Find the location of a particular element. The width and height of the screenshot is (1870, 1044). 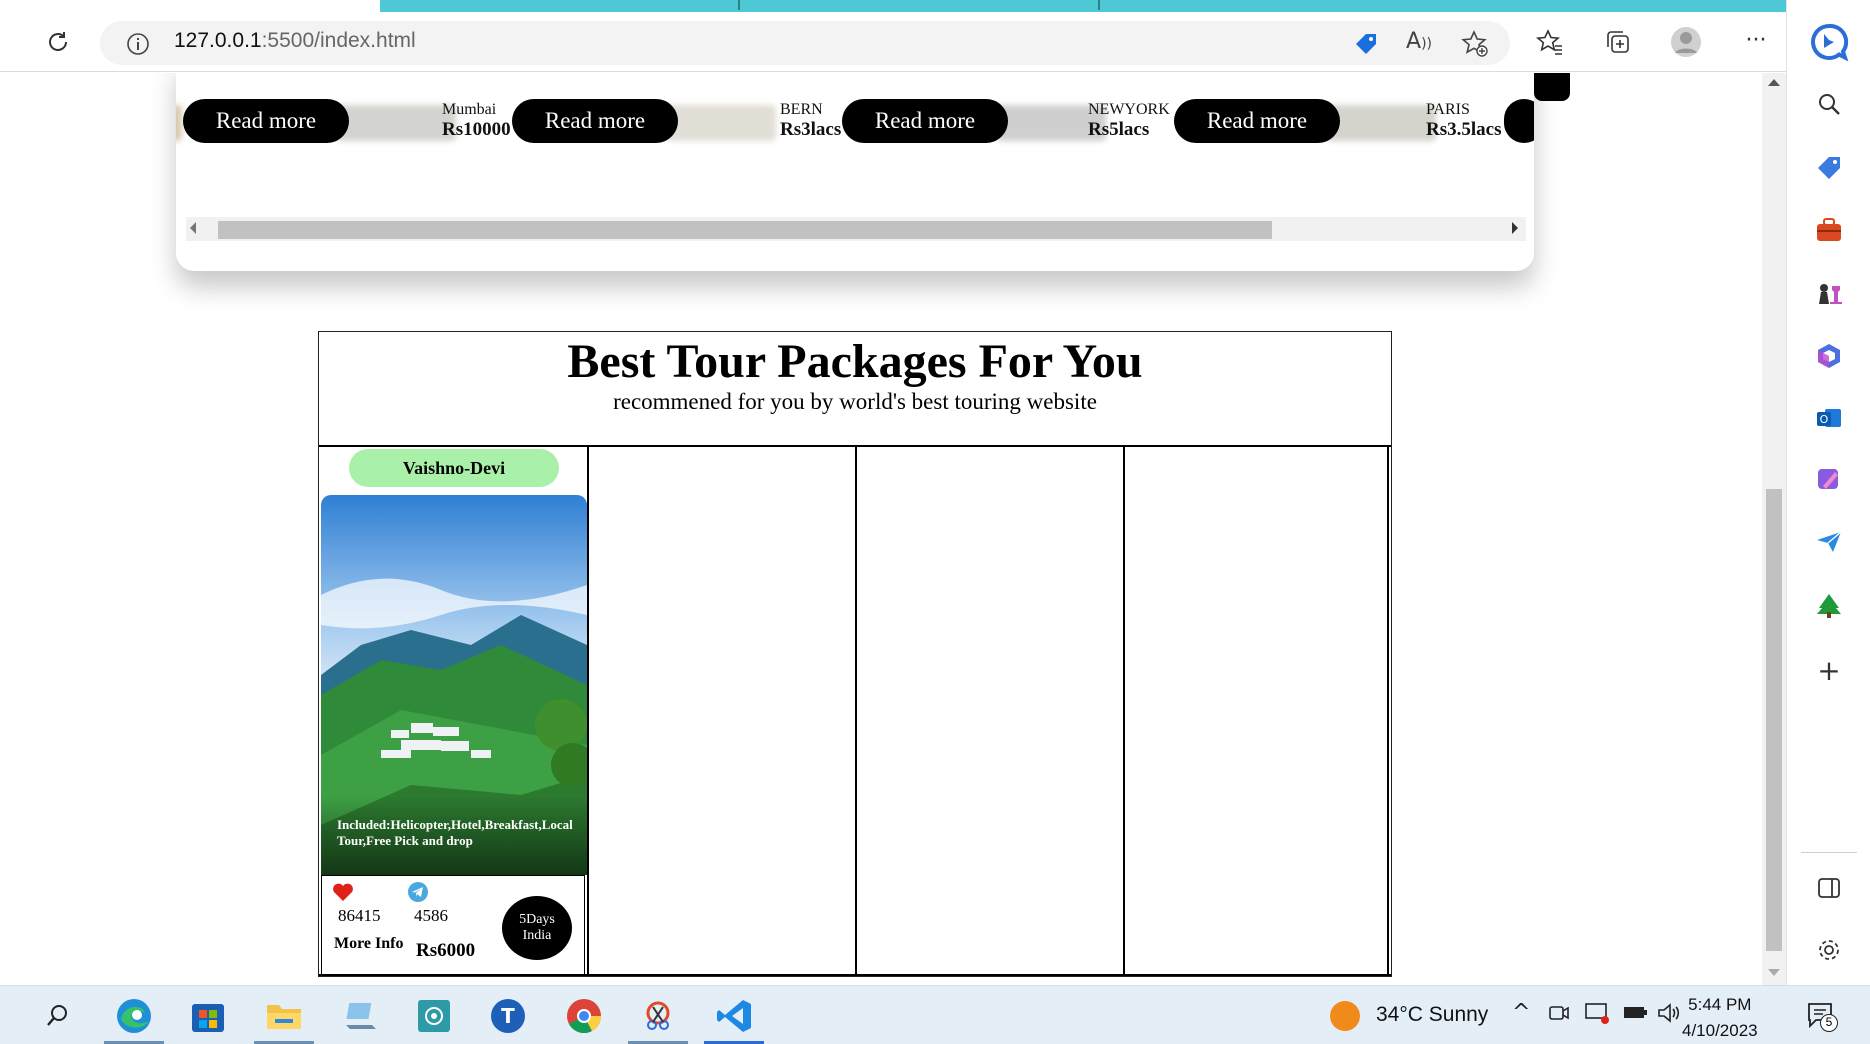

designer-icon is located at coordinates (1829, 480).